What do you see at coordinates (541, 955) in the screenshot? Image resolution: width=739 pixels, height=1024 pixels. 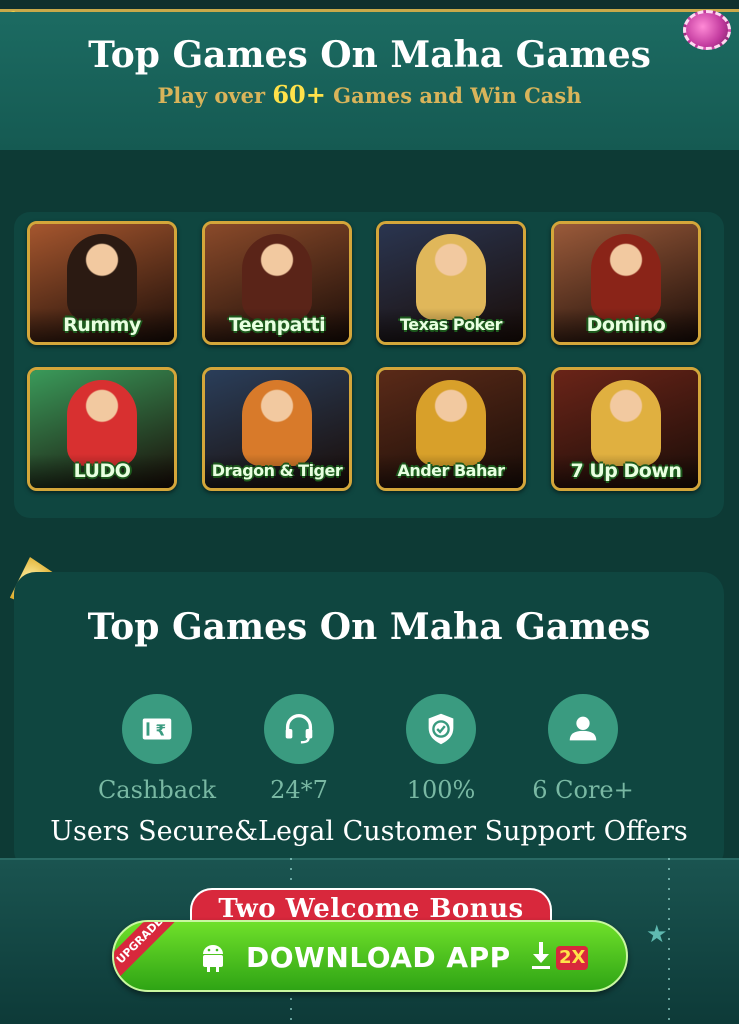 I see `download-arrow-icon` at bounding box center [541, 955].